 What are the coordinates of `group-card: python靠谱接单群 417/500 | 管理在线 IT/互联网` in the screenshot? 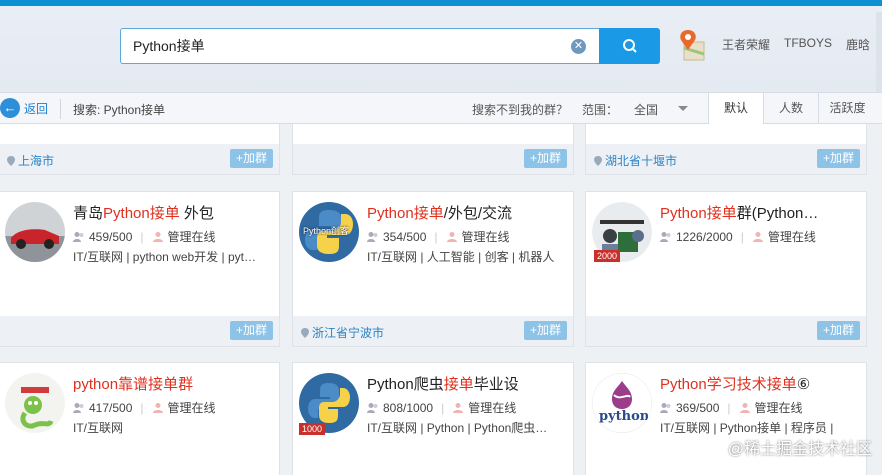 It's located at (140, 418).